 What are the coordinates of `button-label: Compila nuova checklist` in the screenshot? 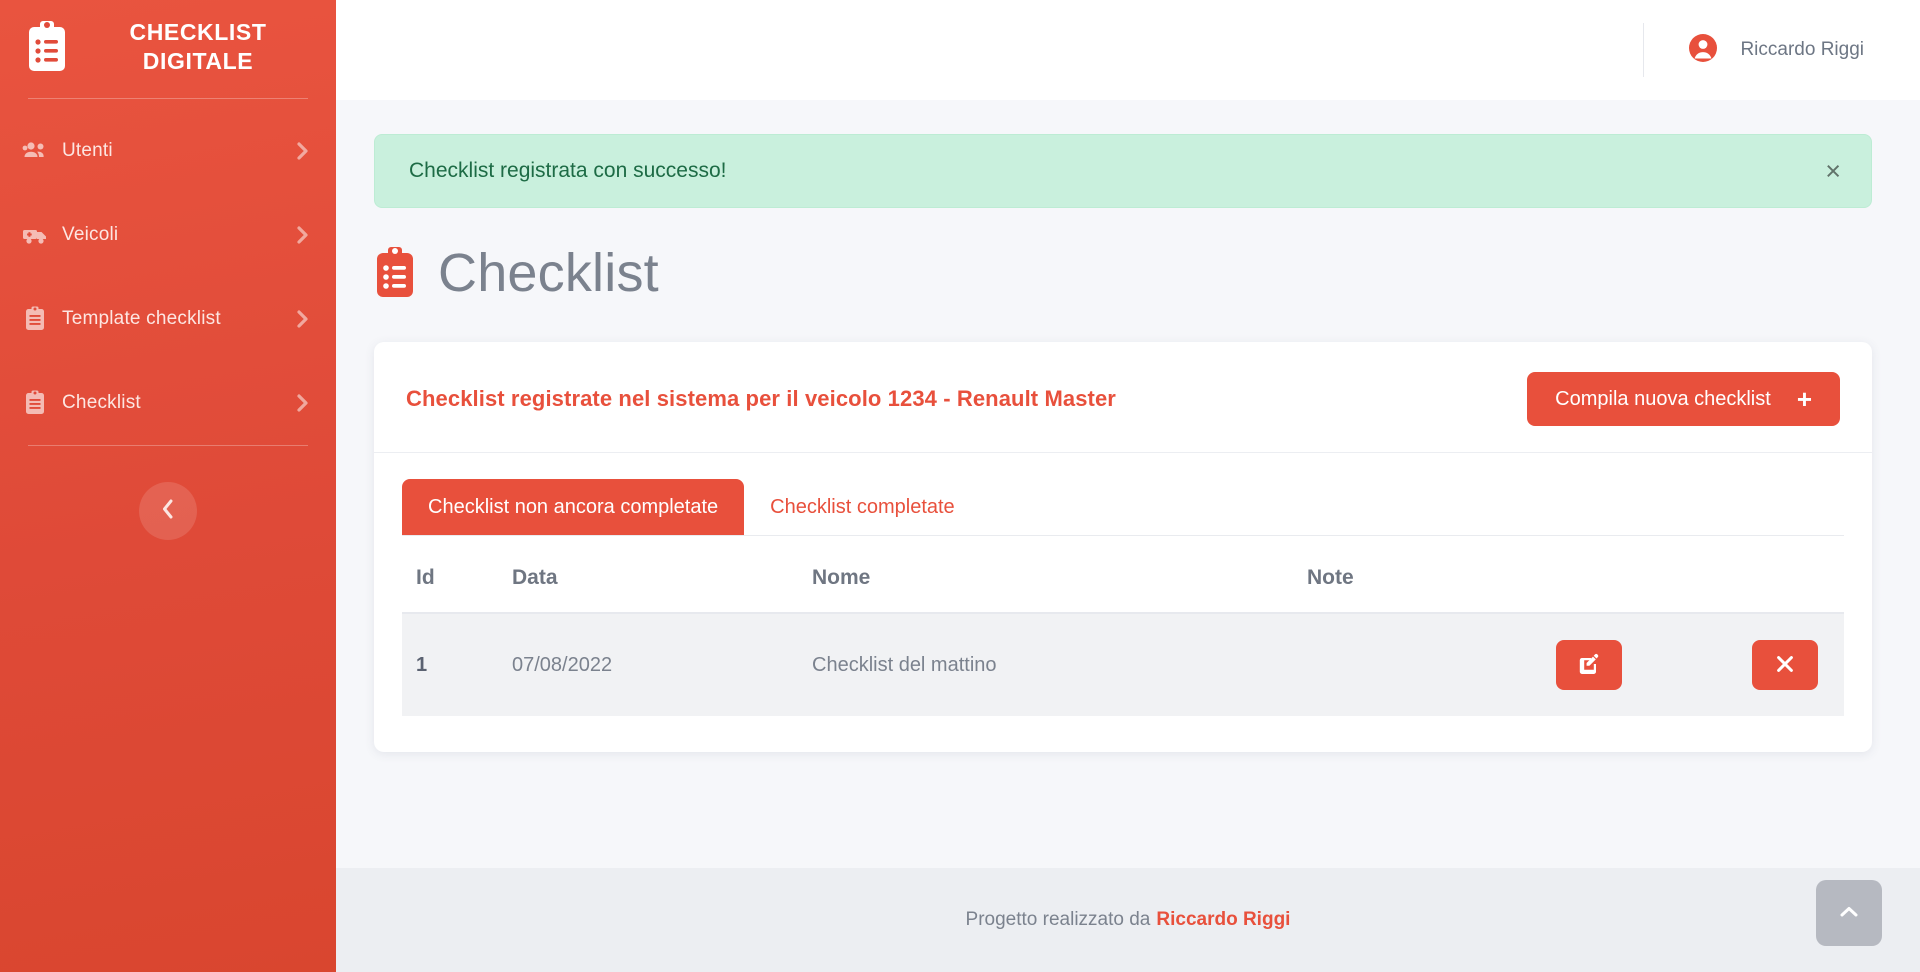 It's located at (1663, 398).